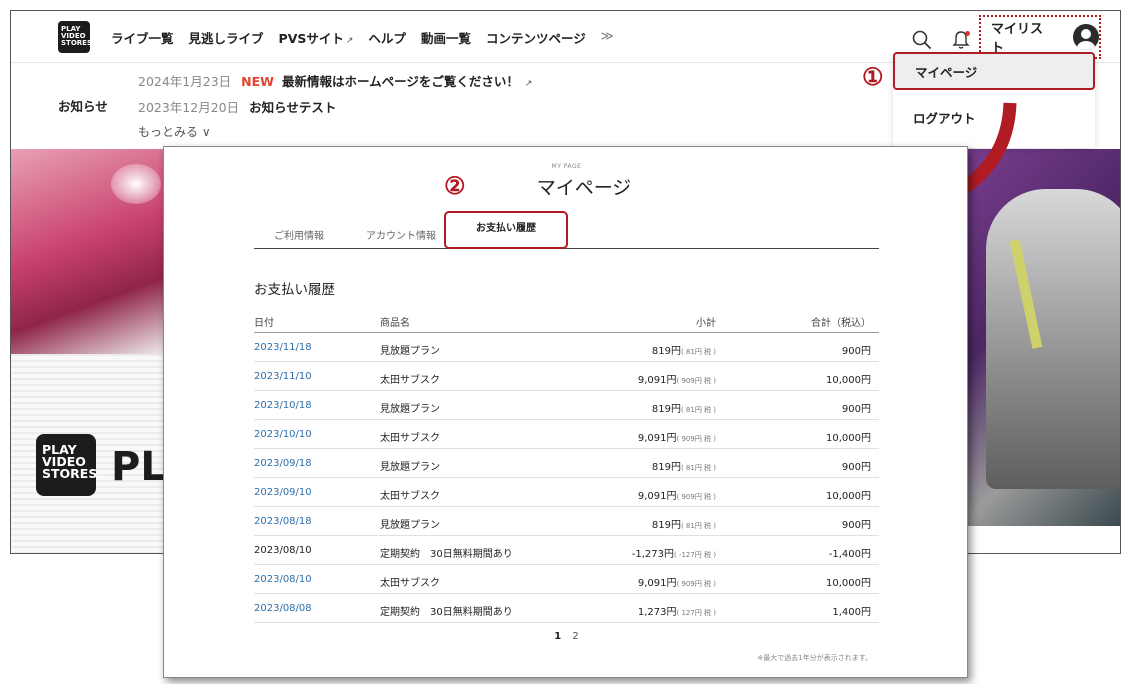 The height and width of the screenshot is (684, 1131). Describe the element at coordinates (536, 37) in the screenshot. I see `nav-link-content-page: コンテンツページ` at that location.